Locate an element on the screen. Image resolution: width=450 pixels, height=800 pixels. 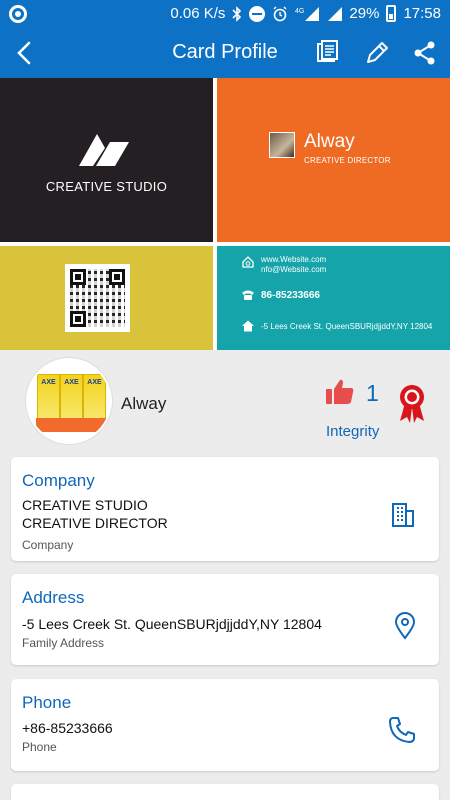
card-list-icon is located at coordinates (327, 53).